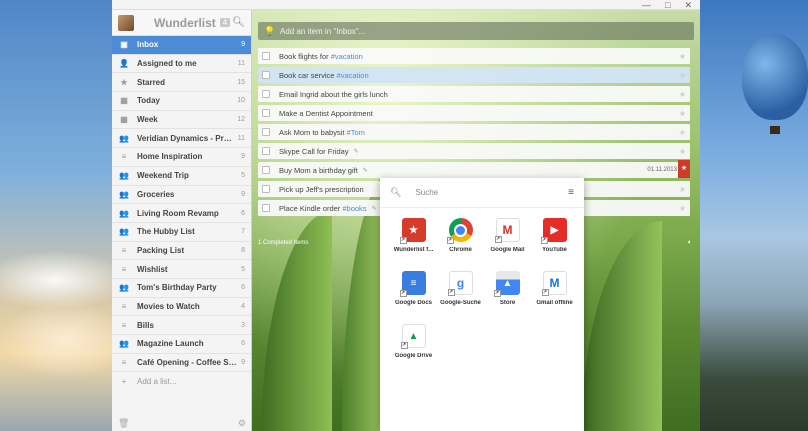  What do you see at coordinates (571, 192) in the screenshot?
I see `menu-icon: ≡` at bounding box center [571, 192].